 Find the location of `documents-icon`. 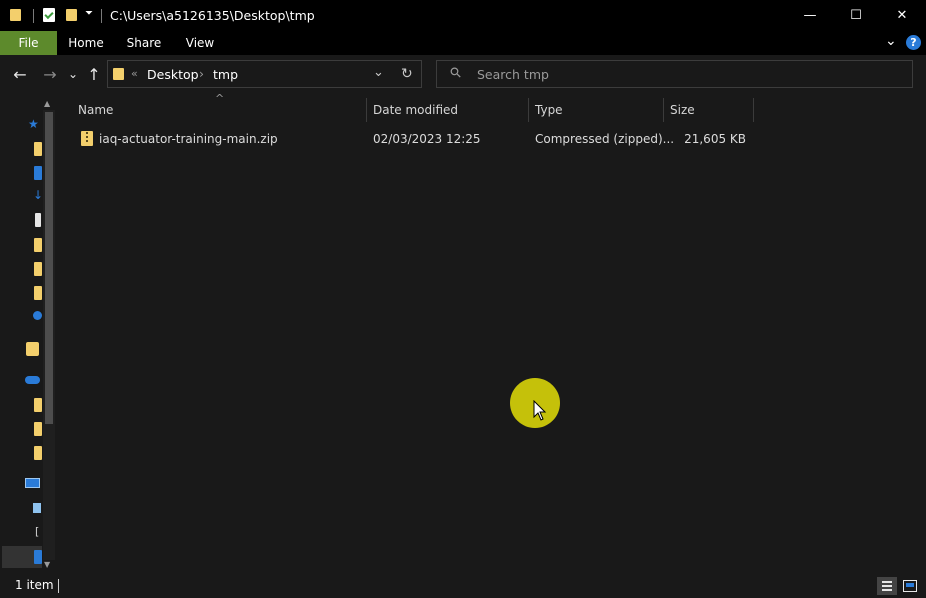

documents-icon is located at coordinates (38, 220).